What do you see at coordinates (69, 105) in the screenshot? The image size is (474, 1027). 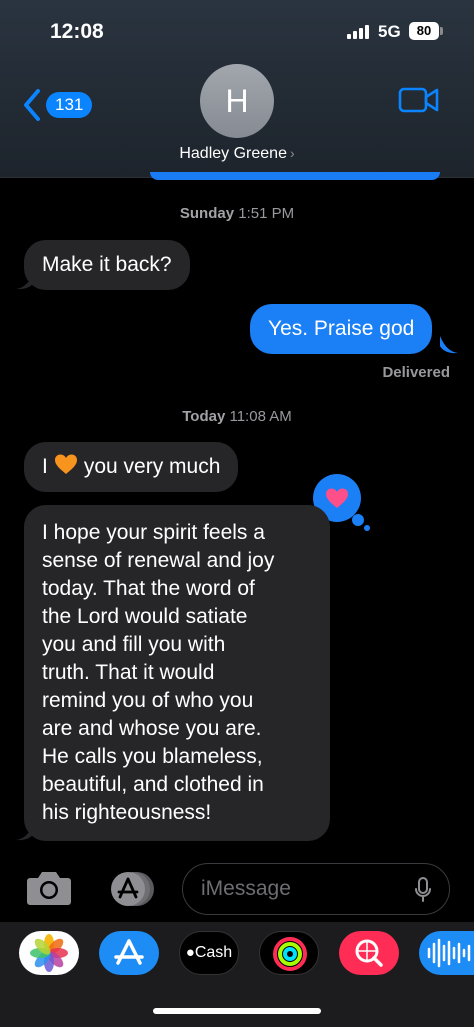 I see `unread-count-badge: 131` at bounding box center [69, 105].